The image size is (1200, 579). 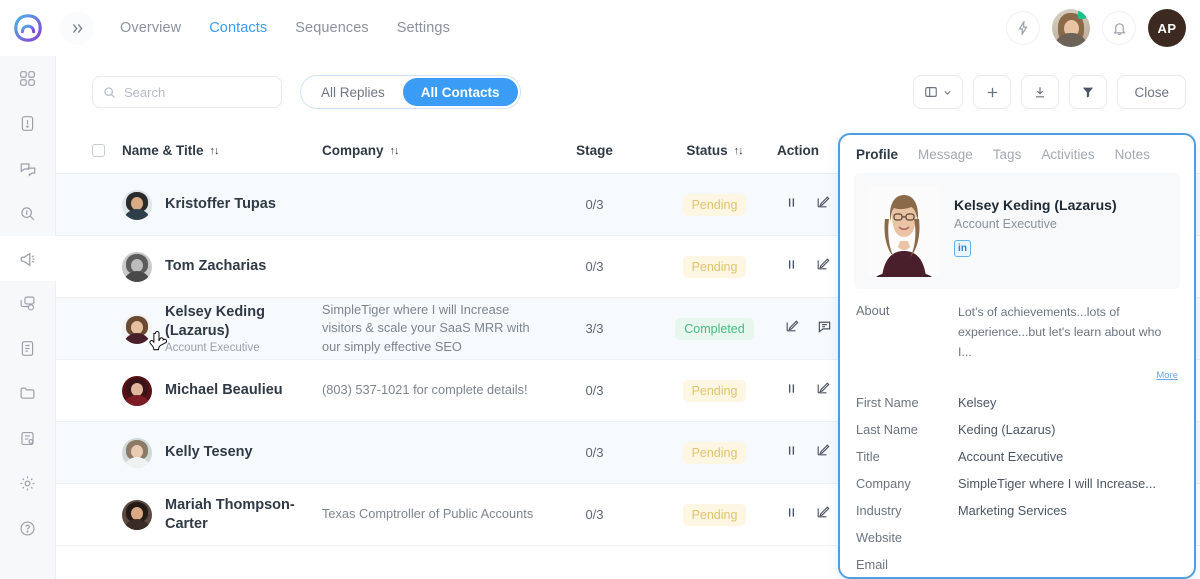 What do you see at coordinates (977, 402) in the screenshot?
I see `field-value: Kelsey` at bounding box center [977, 402].